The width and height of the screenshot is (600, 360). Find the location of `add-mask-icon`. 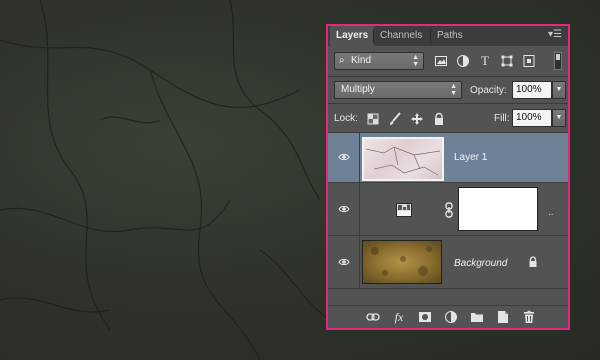

add-mask-icon is located at coordinates (425, 317).